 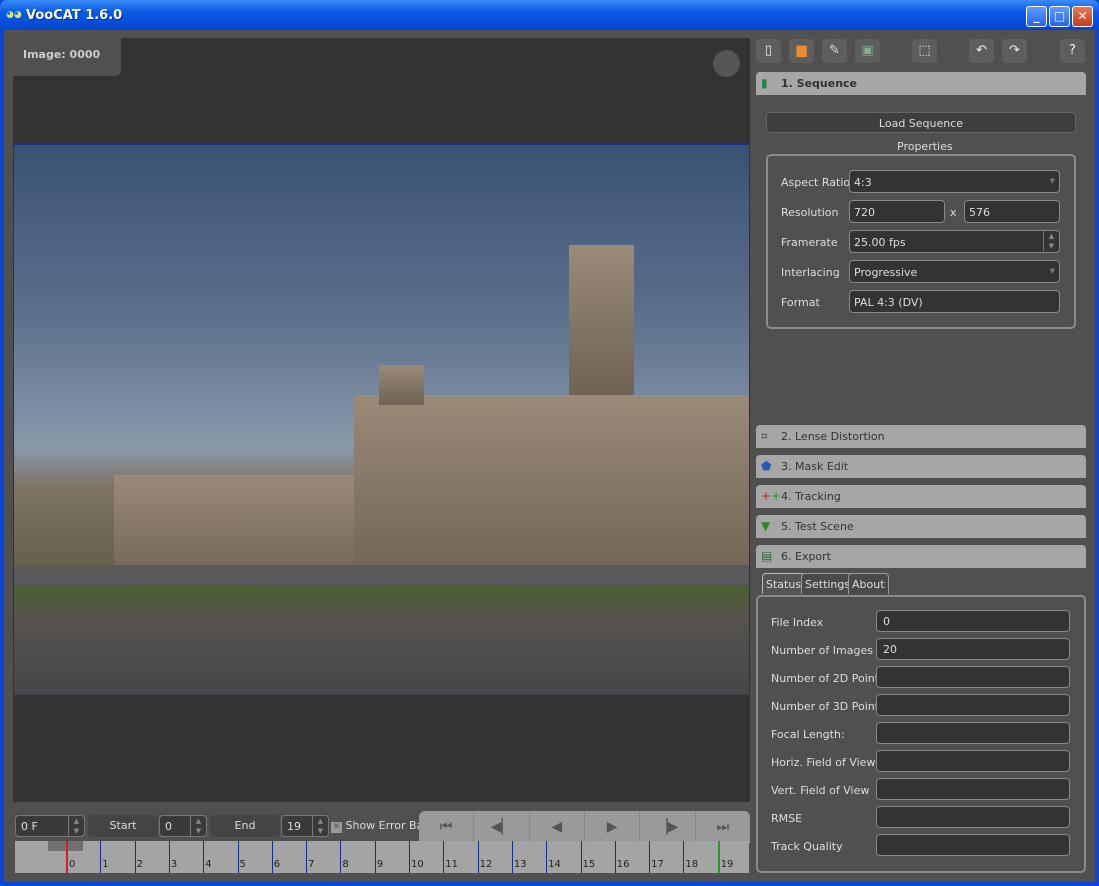 What do you see at coordinates (787, 818) in the screenshot?
I see `status-label: RMSE` at bounding box center [787, 818].